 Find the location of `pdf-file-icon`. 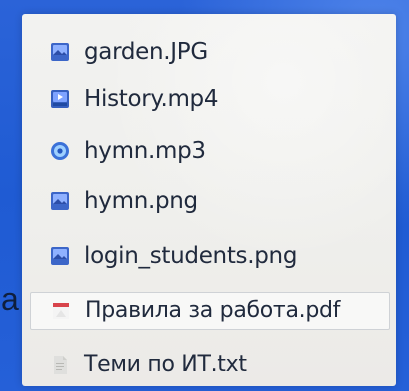

pdf-file-icon is located at coordinates (61, 311).